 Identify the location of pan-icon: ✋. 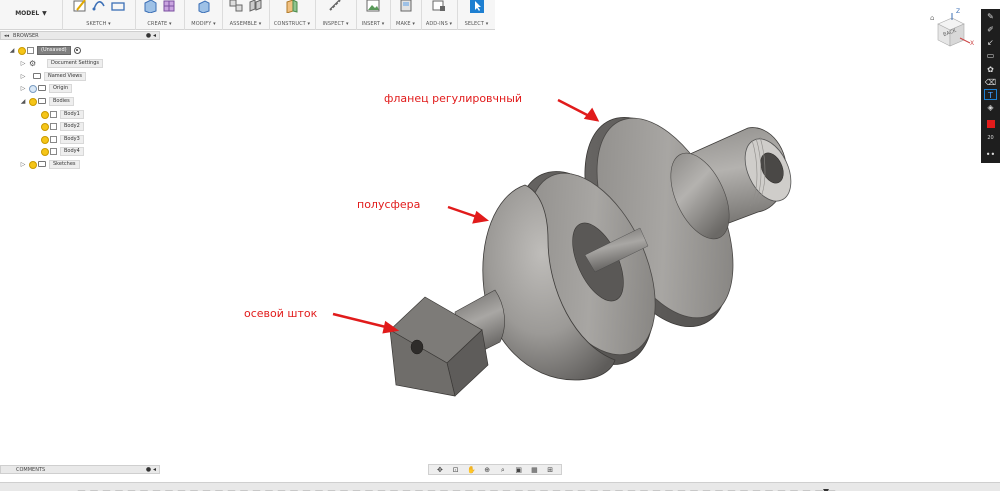
(471, 470).